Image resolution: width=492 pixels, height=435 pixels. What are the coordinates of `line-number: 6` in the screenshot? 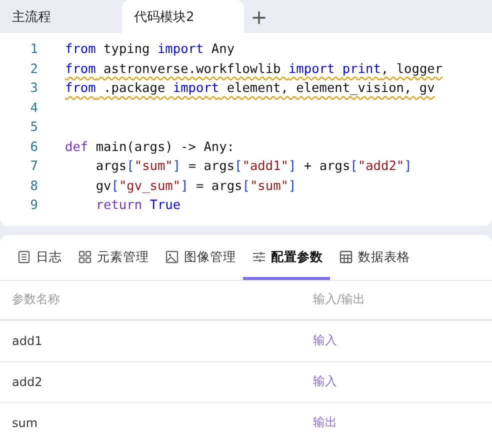 It's located at (33, 147).